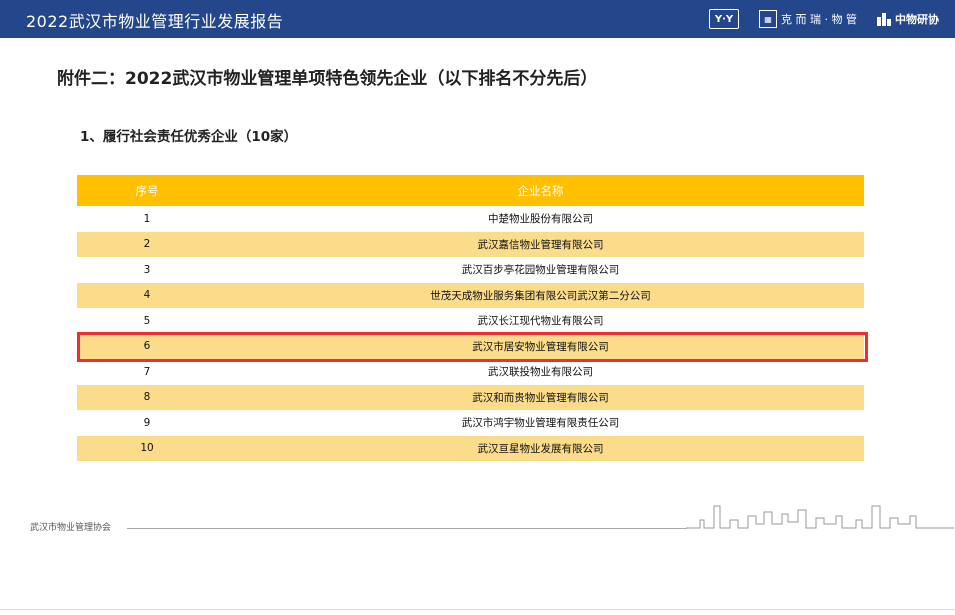 The height and width of the screenshot is (615, 955). Describe the element at coordinates (540, 372) in the screenshot. I see `enterprise-name: 武汉联投物业有限公司` at that location.